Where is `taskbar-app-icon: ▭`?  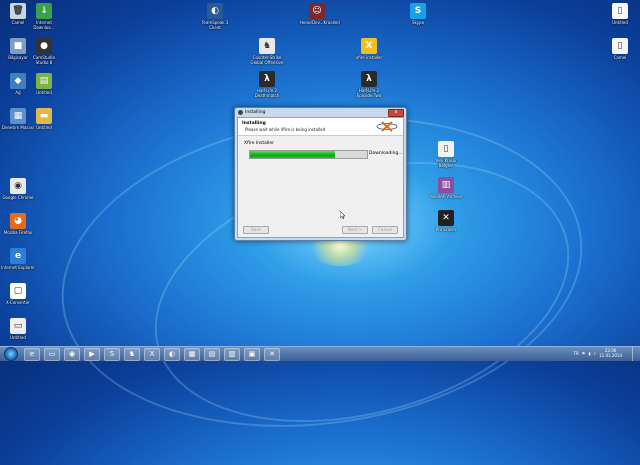
taskbar-app-icon: ▭ is located at coordinates (52, 354).